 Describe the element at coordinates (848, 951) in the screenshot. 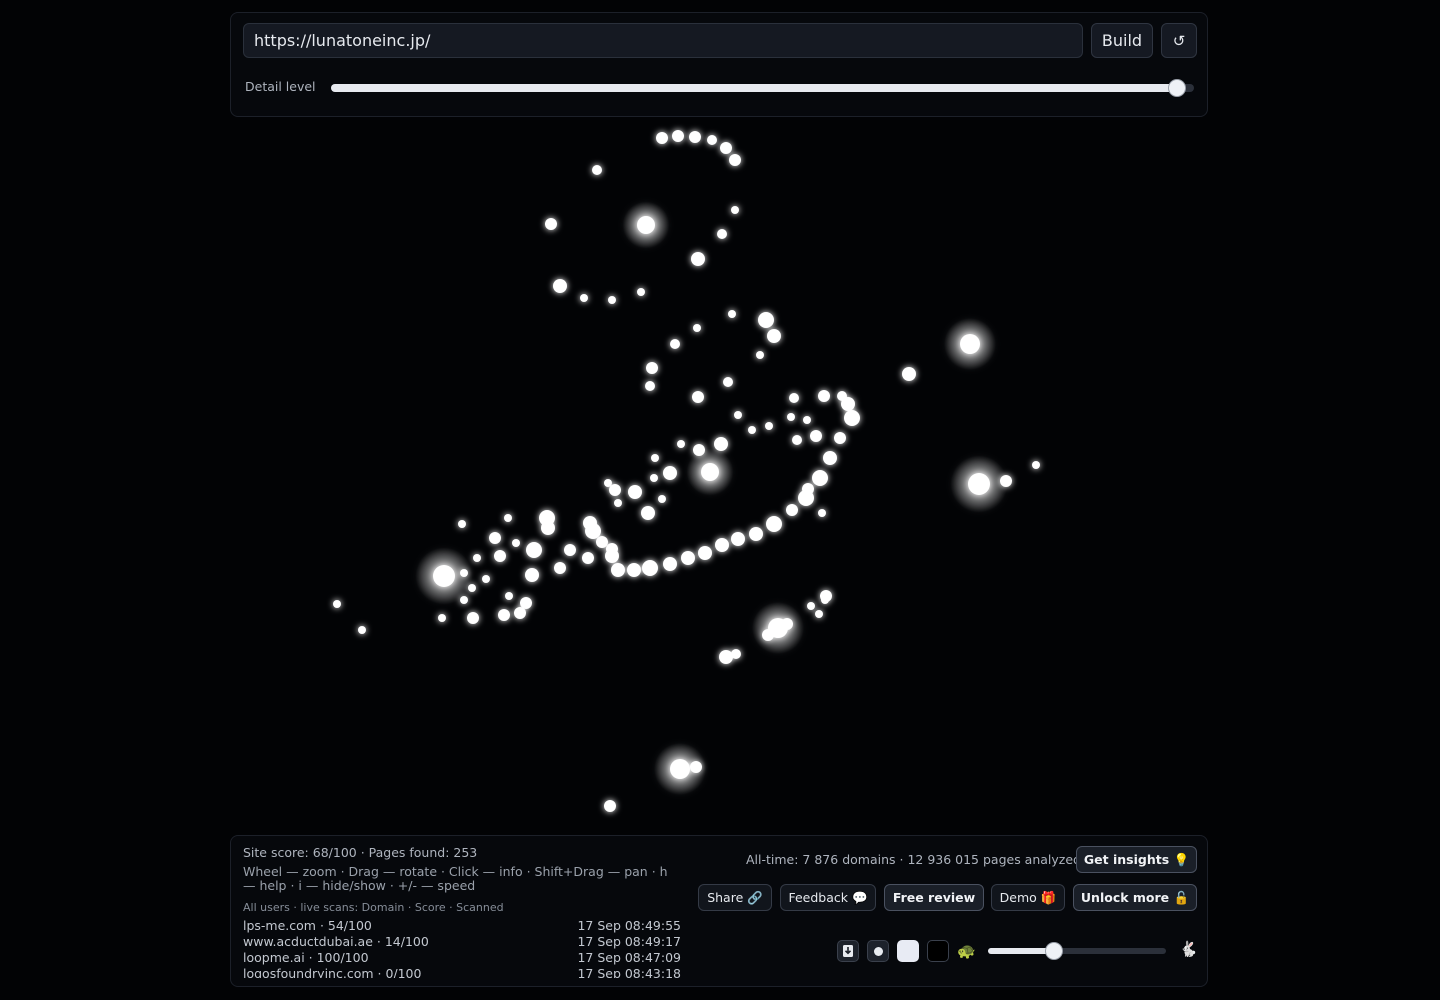

I see `download-button` at that location.